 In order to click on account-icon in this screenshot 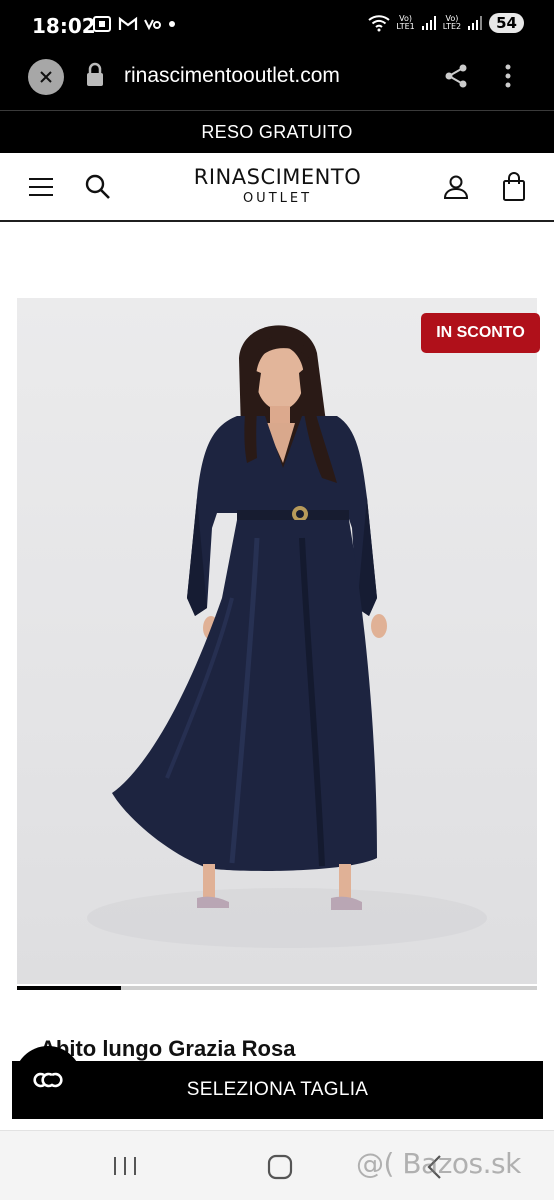, I will do `click(456, 187)`.